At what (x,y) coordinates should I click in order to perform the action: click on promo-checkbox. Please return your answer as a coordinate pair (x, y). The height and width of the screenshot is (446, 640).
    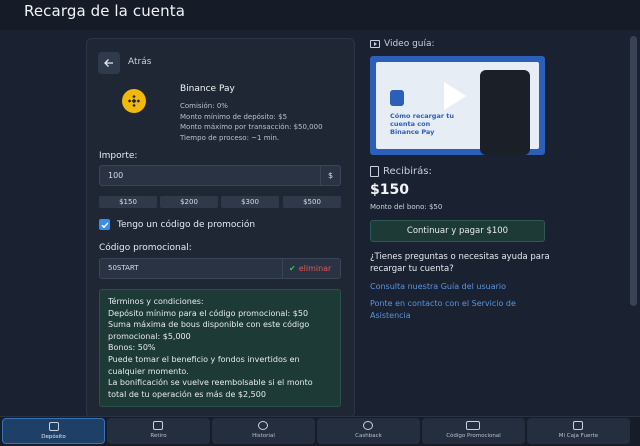
    Looking at the image, I should click on (104, 224).